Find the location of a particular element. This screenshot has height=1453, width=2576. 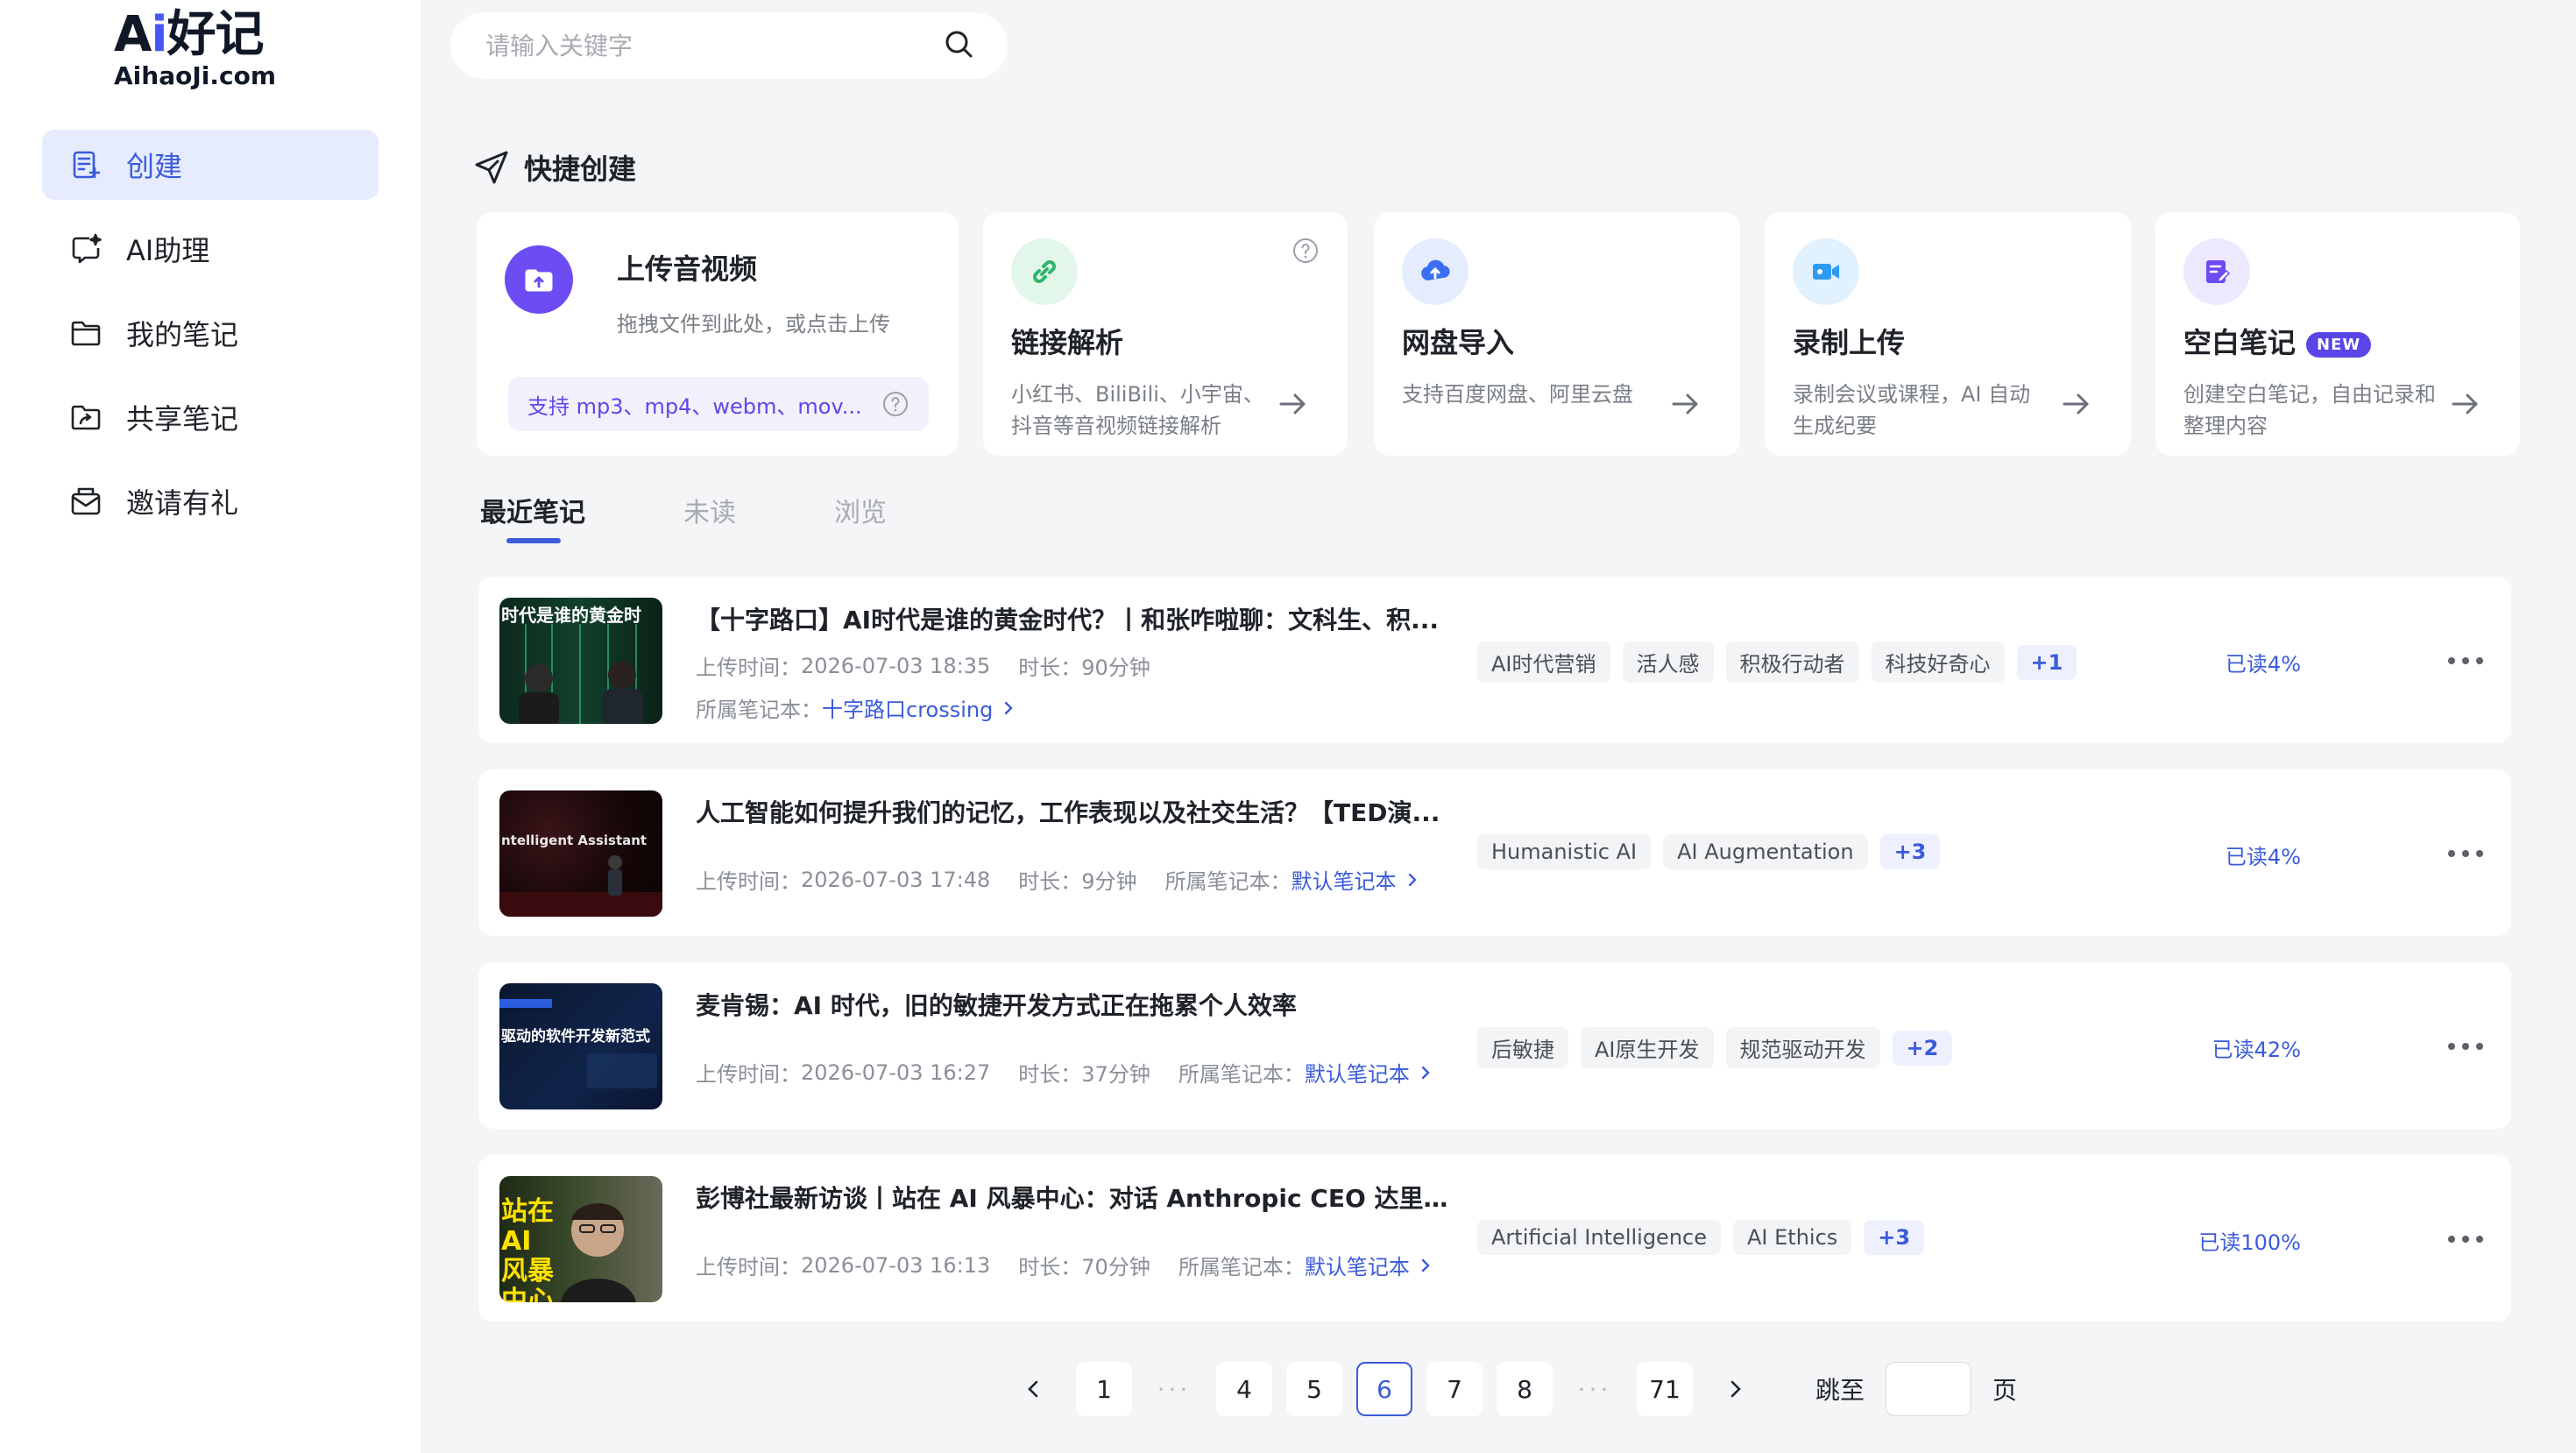

tab-recent-notes: 最近笔记 is located at coordinates (532, 517).